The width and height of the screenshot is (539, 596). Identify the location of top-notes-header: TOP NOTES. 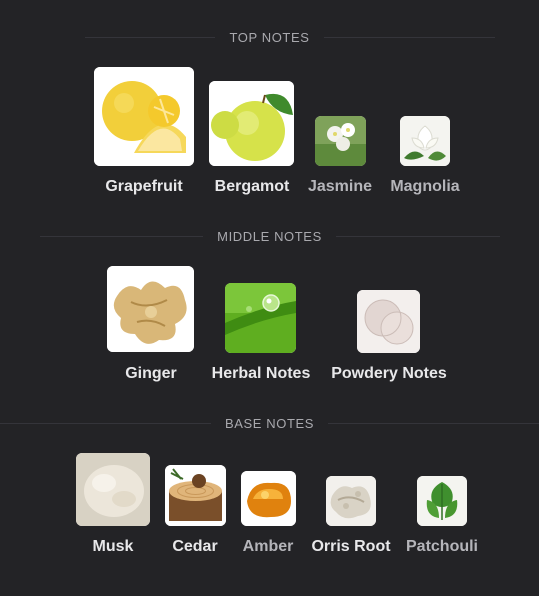
(269, 37).